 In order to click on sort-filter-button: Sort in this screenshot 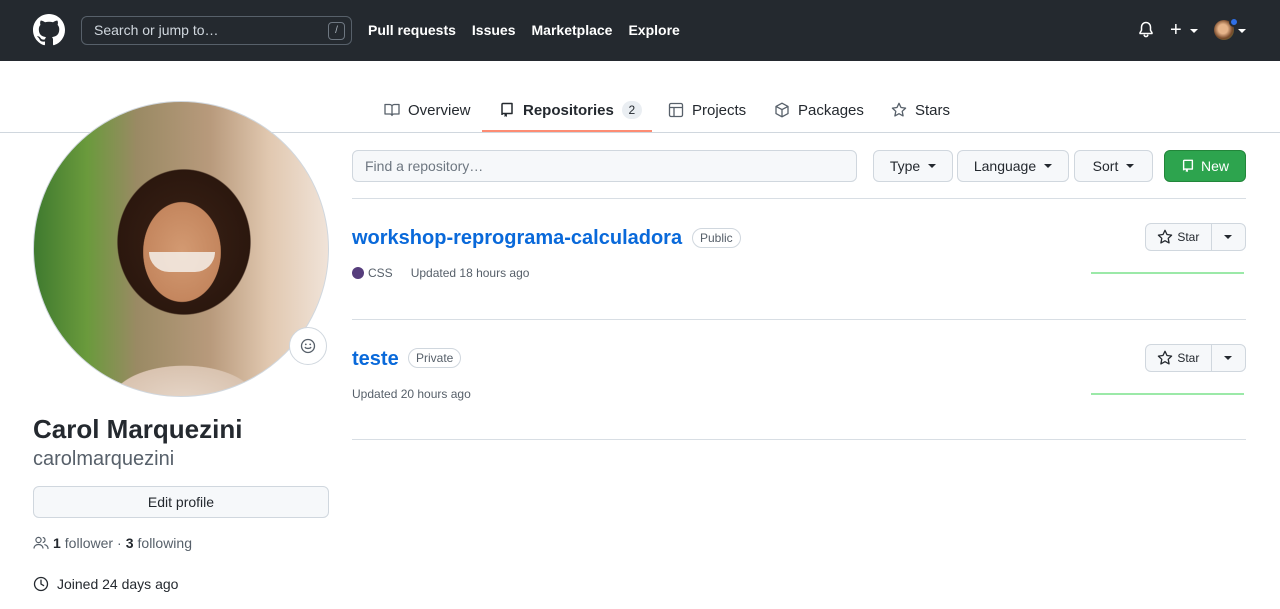, I will do `click(1113, 166)`.